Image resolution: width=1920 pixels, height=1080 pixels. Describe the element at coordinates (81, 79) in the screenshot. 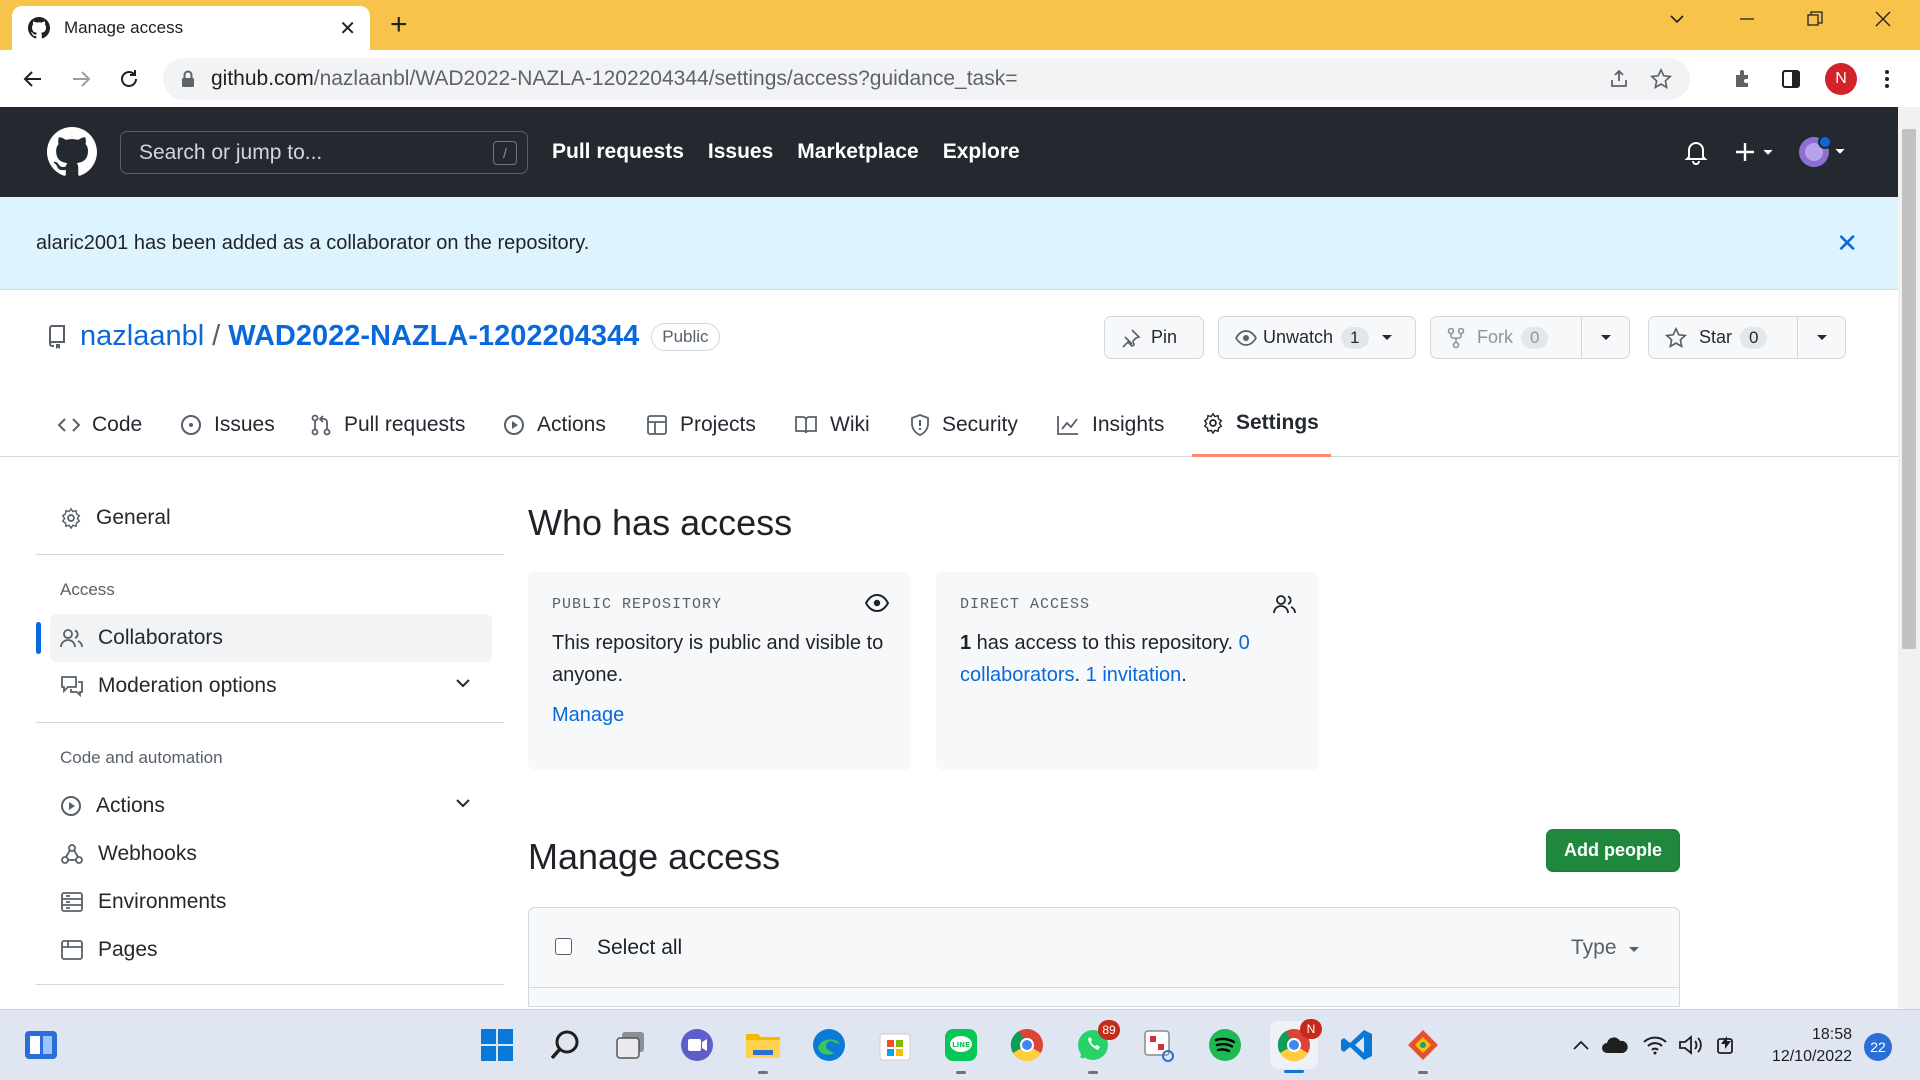

I see `forward-arrow-icon` at that location.